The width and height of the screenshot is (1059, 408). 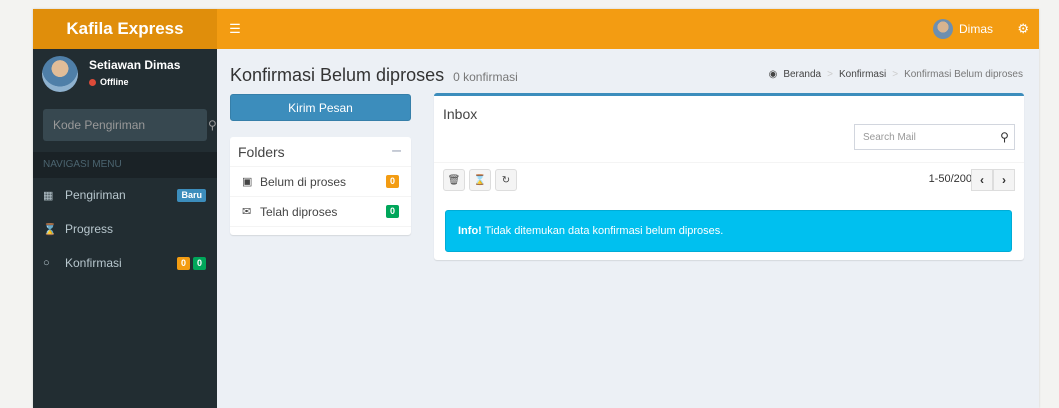 I want to click on trash-icon: 🗑, so click(x=454, y=180).